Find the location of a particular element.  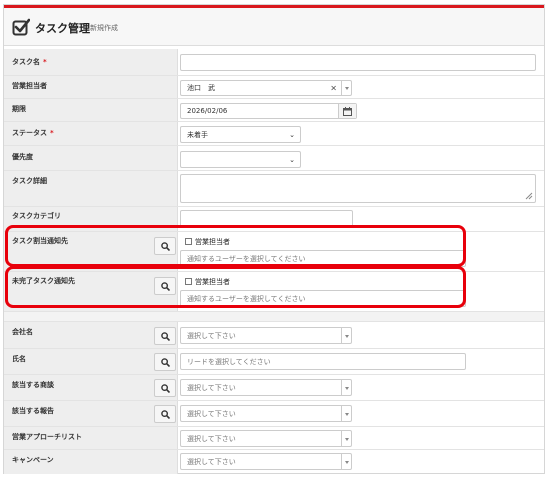

checkbox-checked-icon is located at coordinates (21, 27).